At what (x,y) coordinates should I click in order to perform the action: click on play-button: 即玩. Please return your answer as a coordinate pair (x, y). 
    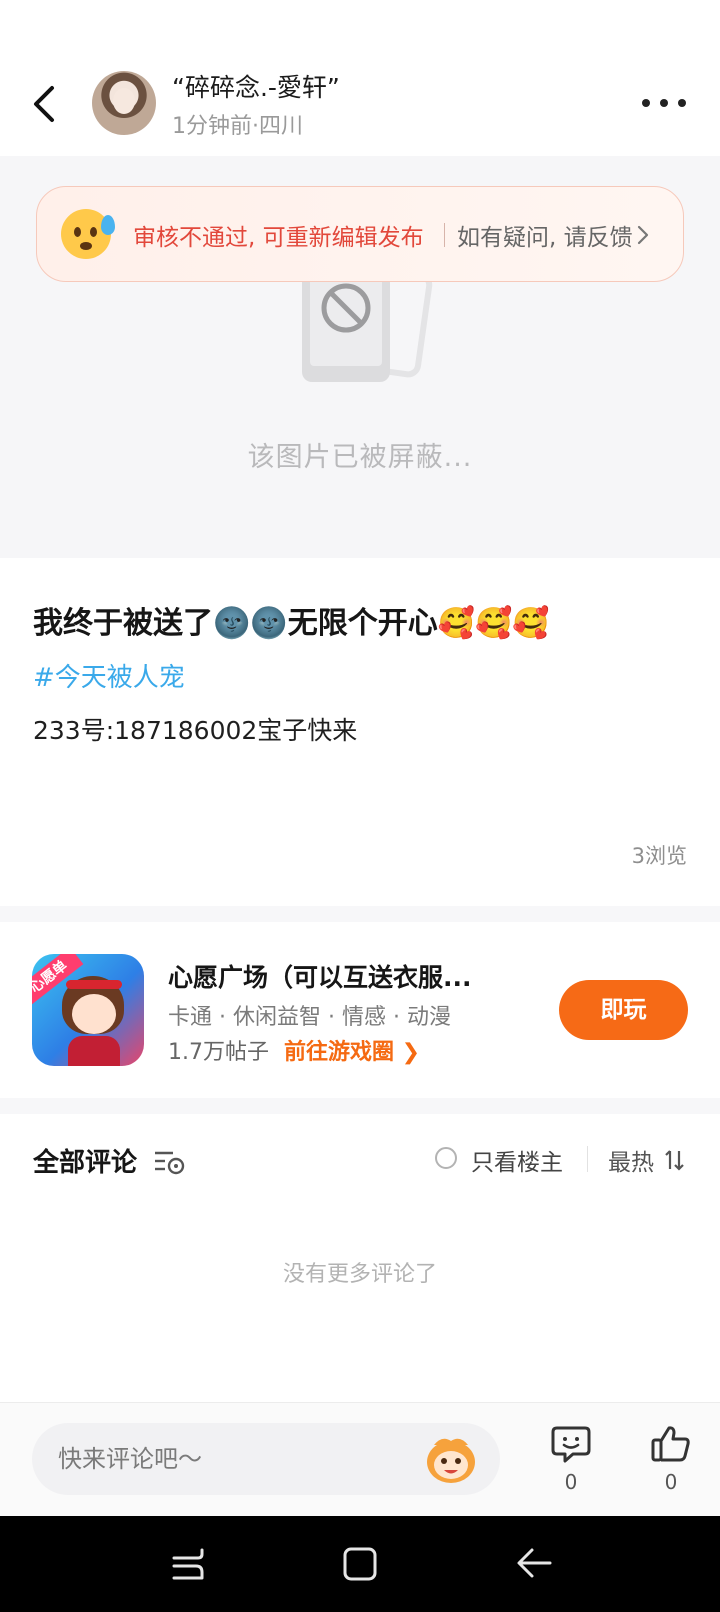
    Looking at the image, I should click on (623, 1010).